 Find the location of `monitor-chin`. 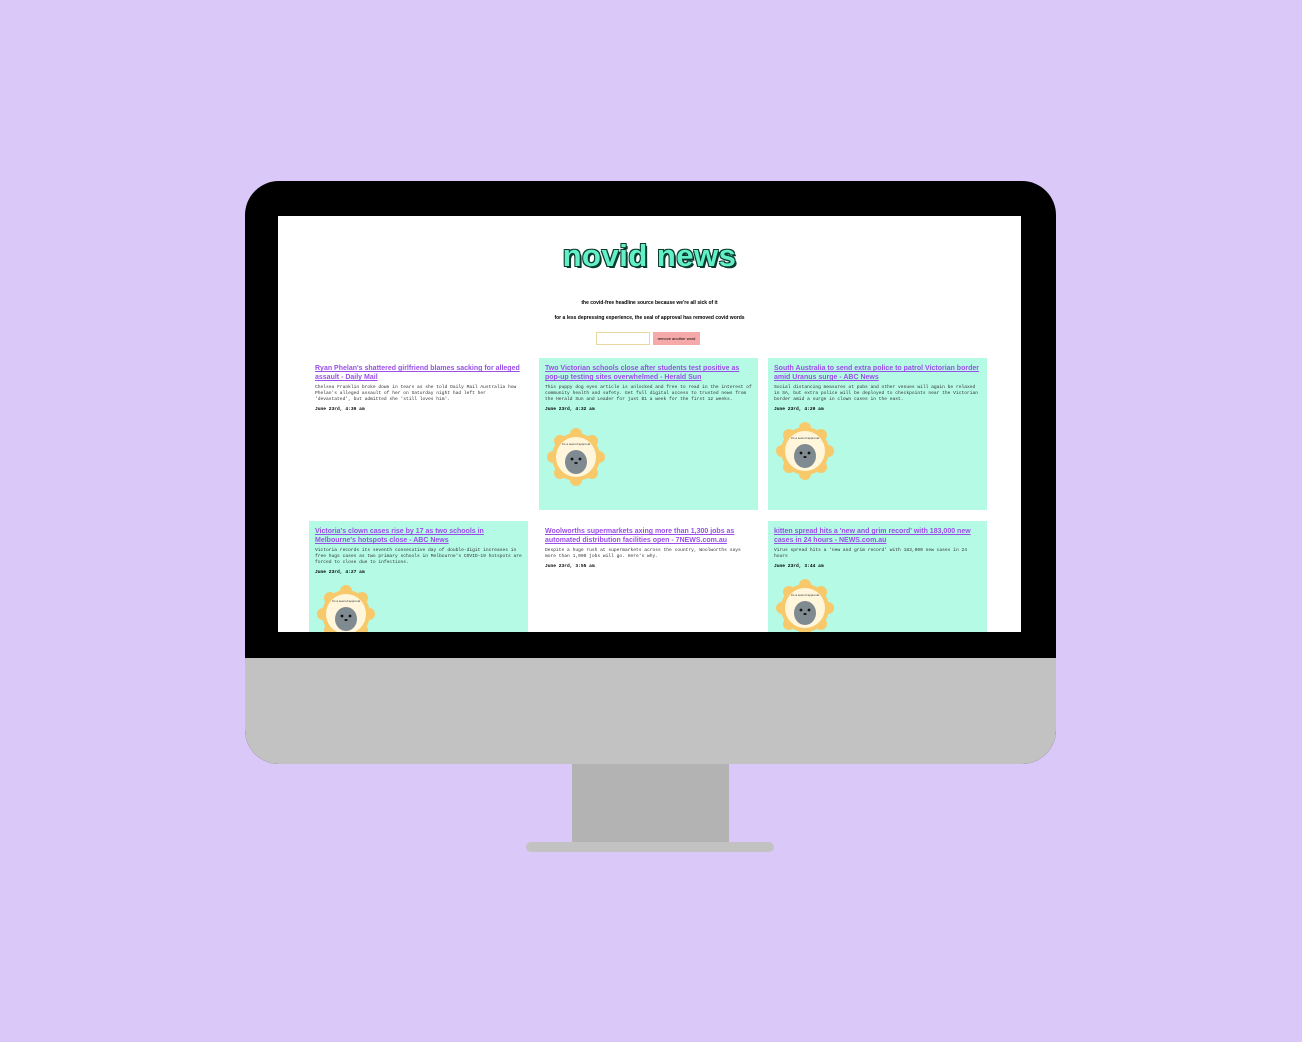

monitor-chin is located at coordinates (650, 711).